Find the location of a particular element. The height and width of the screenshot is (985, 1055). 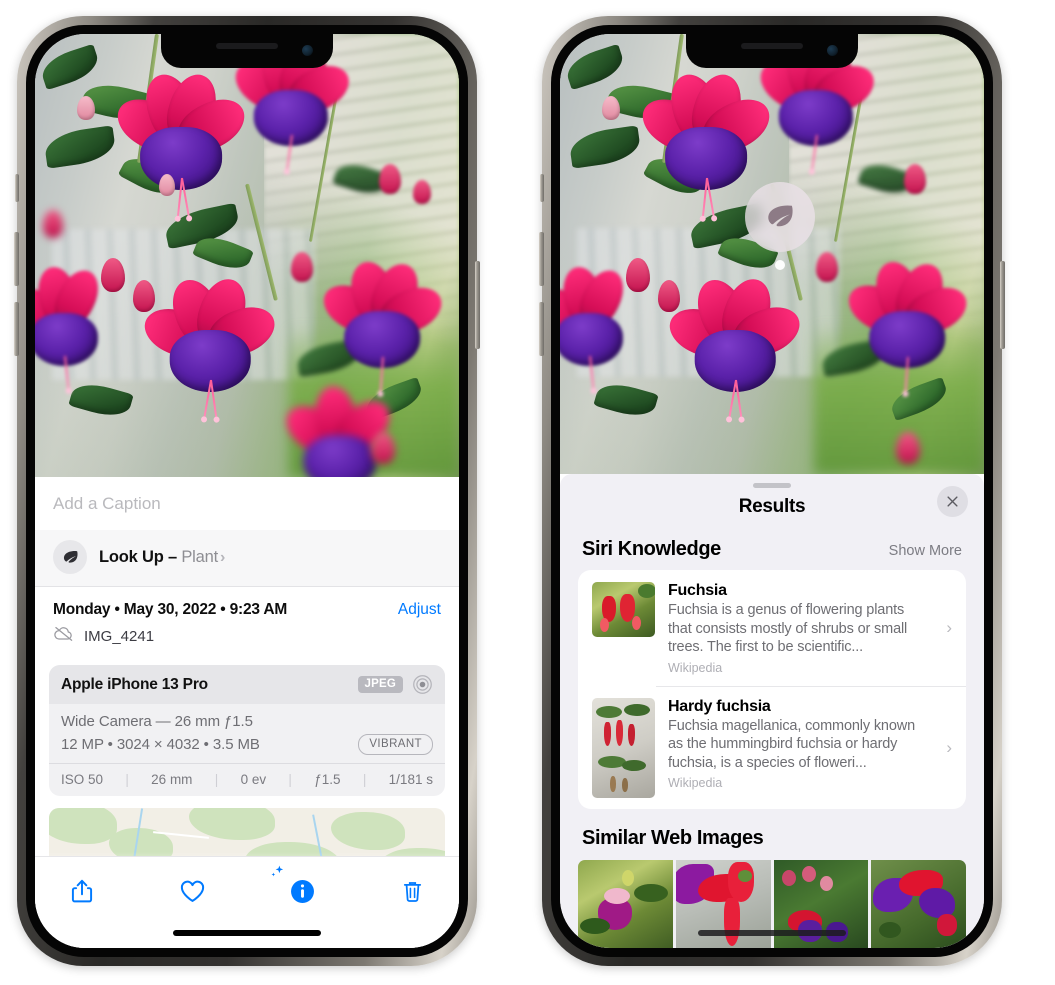

look-up-row: Look Up – Plant › is located at coordinates (247, 558).